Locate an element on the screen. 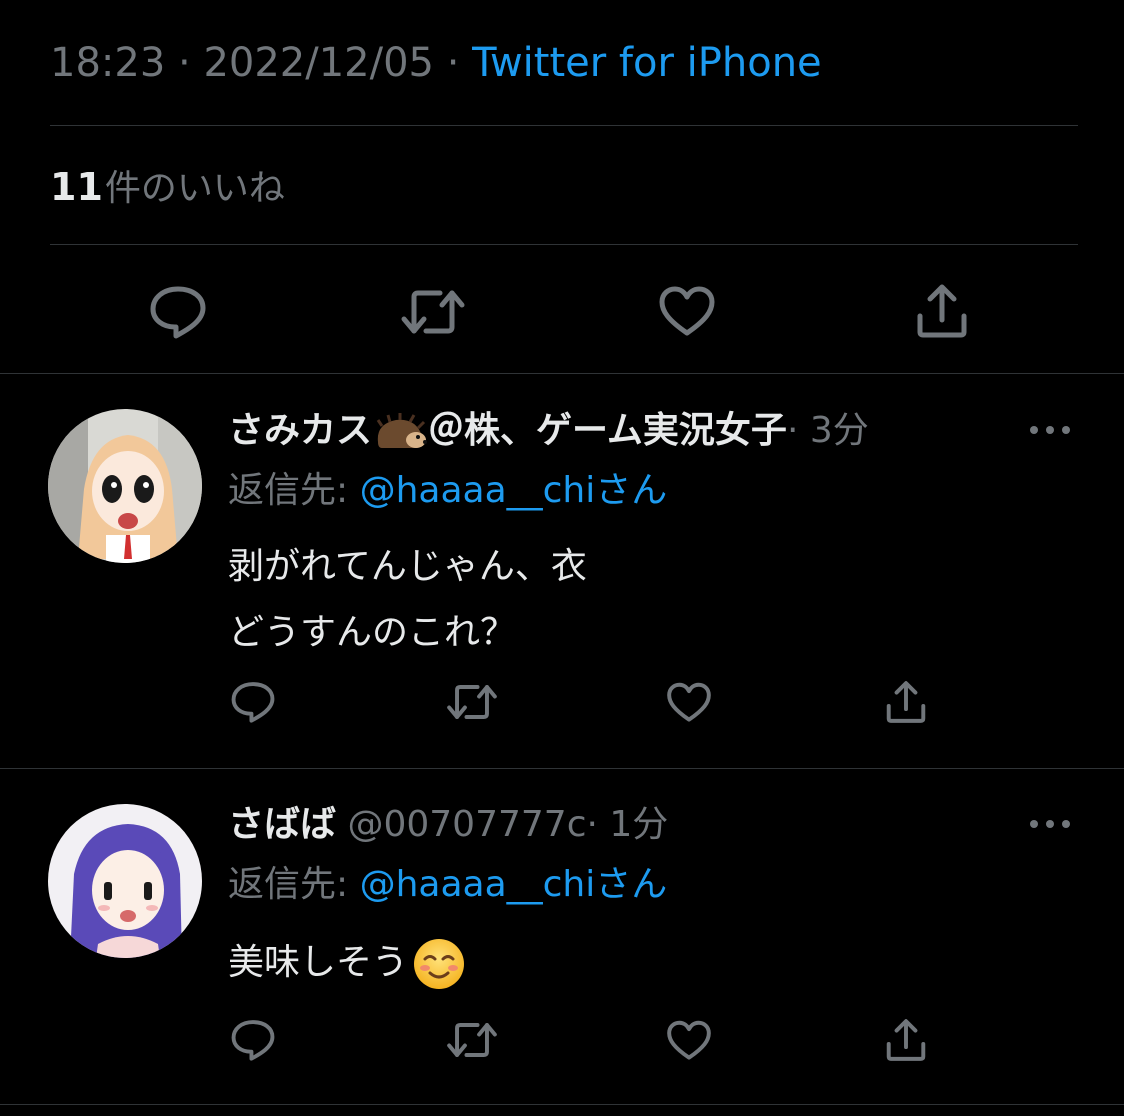 Image resolution: width=1124 pixels, height=1116 pixels. reply-time: · 1分 is located at coordinates (628, 824).